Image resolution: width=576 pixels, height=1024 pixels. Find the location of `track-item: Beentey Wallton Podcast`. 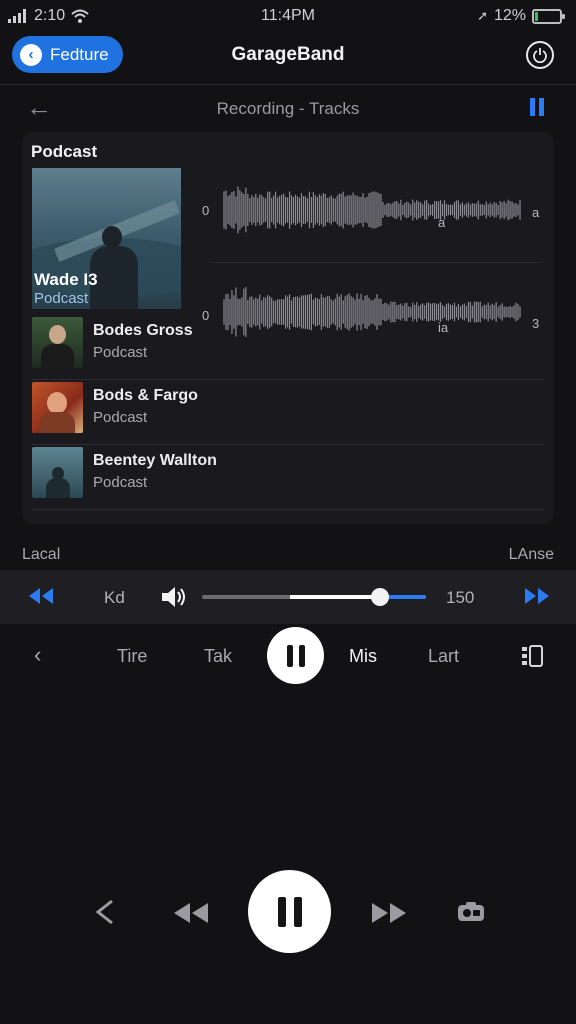

track-item: Beentey Wallton Podcast is located at coordinates (288, 478).